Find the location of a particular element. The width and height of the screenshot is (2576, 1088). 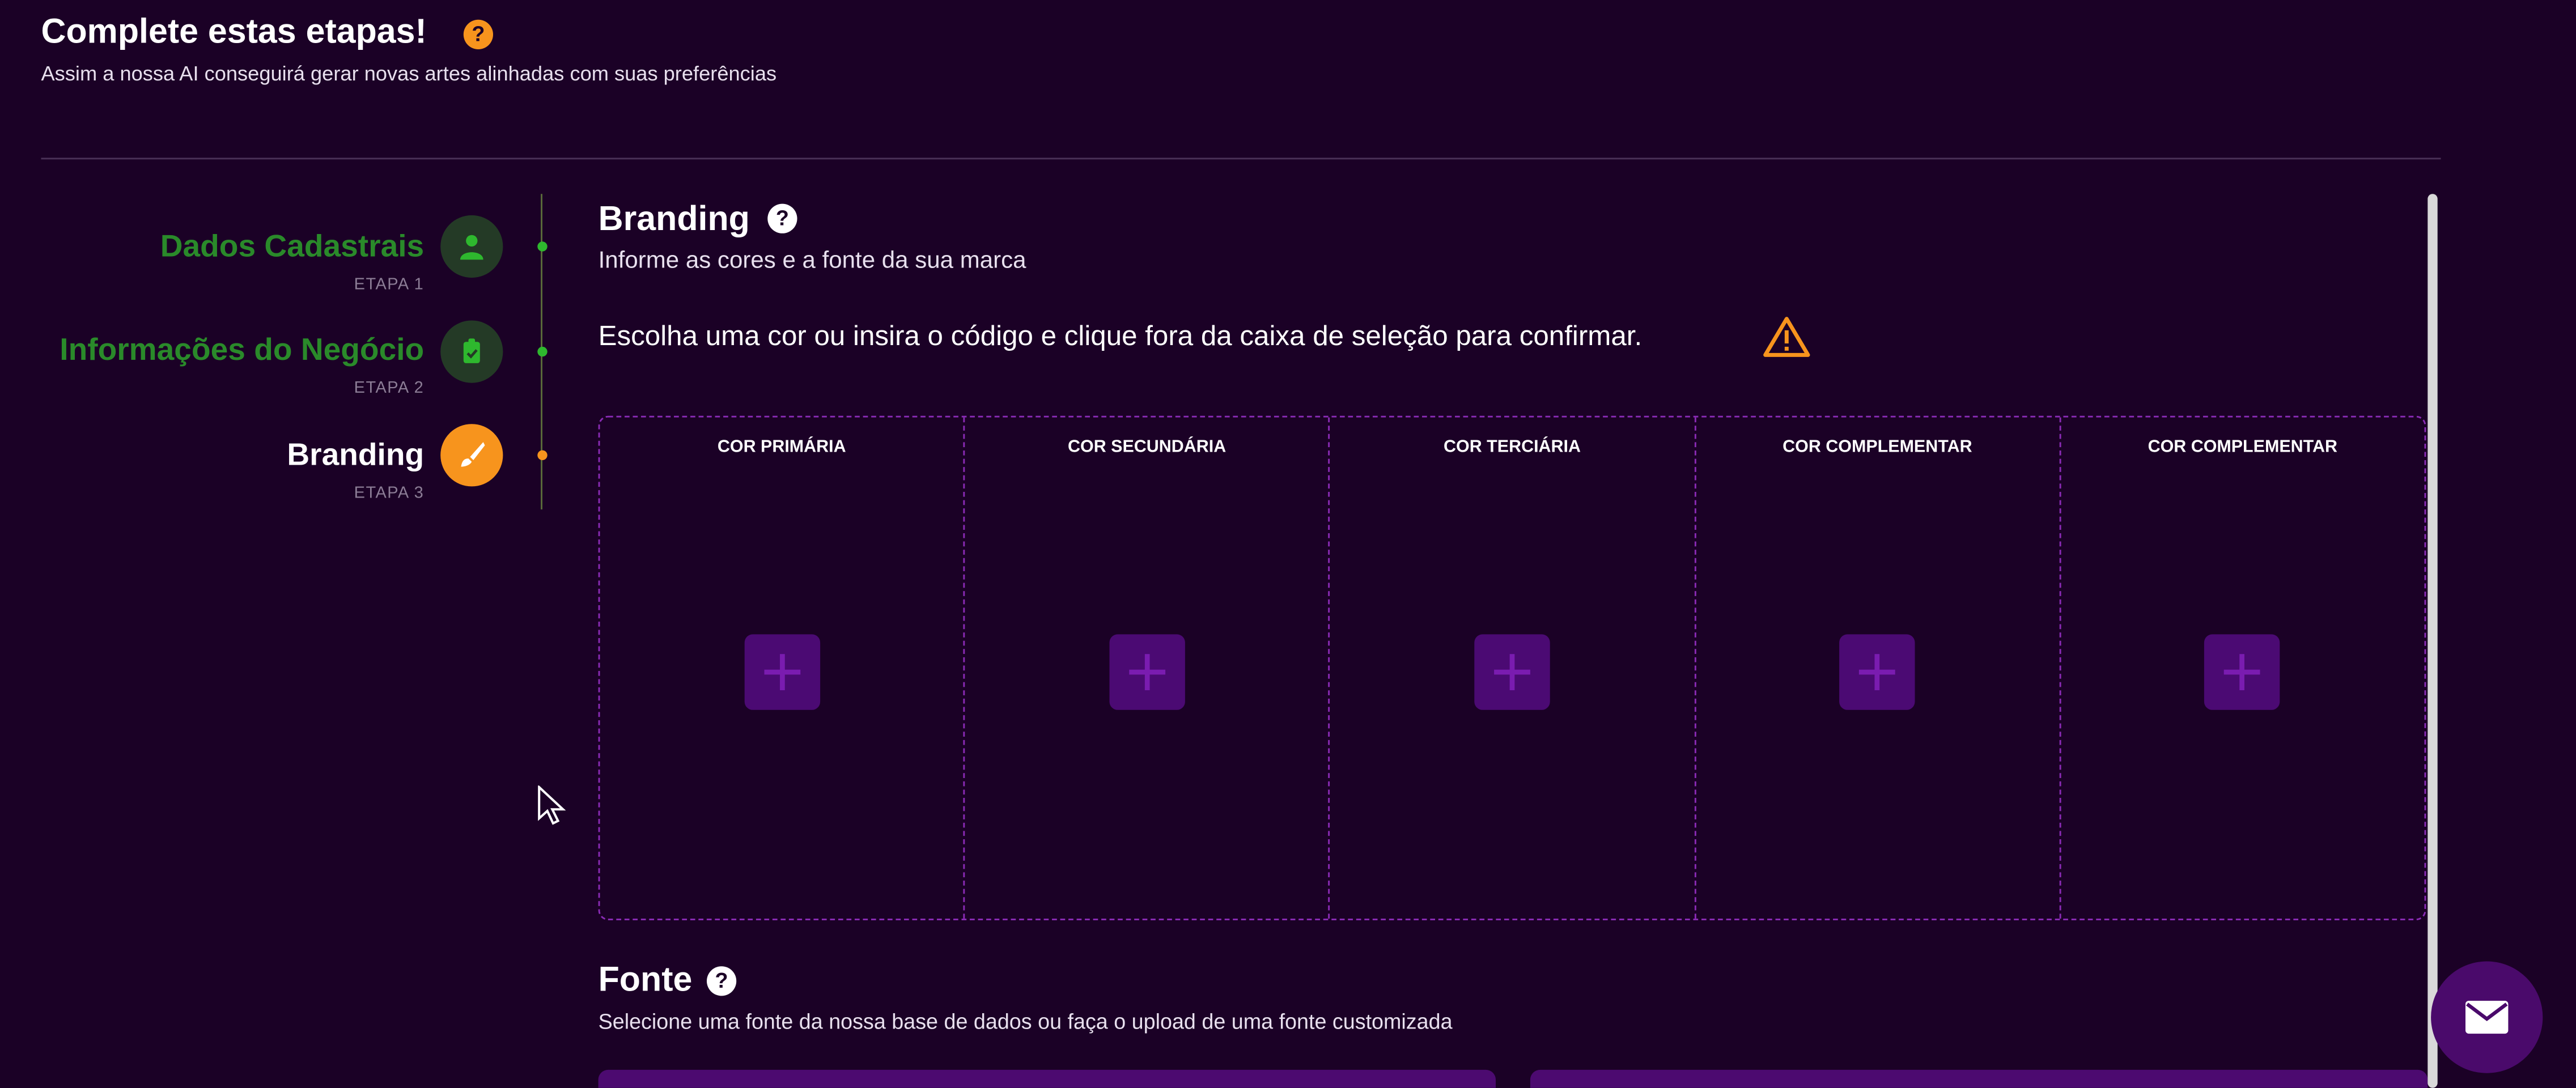

color-slot-complementary-2: COR COMPLEMENTAR is located at coordinates (2242, 668).